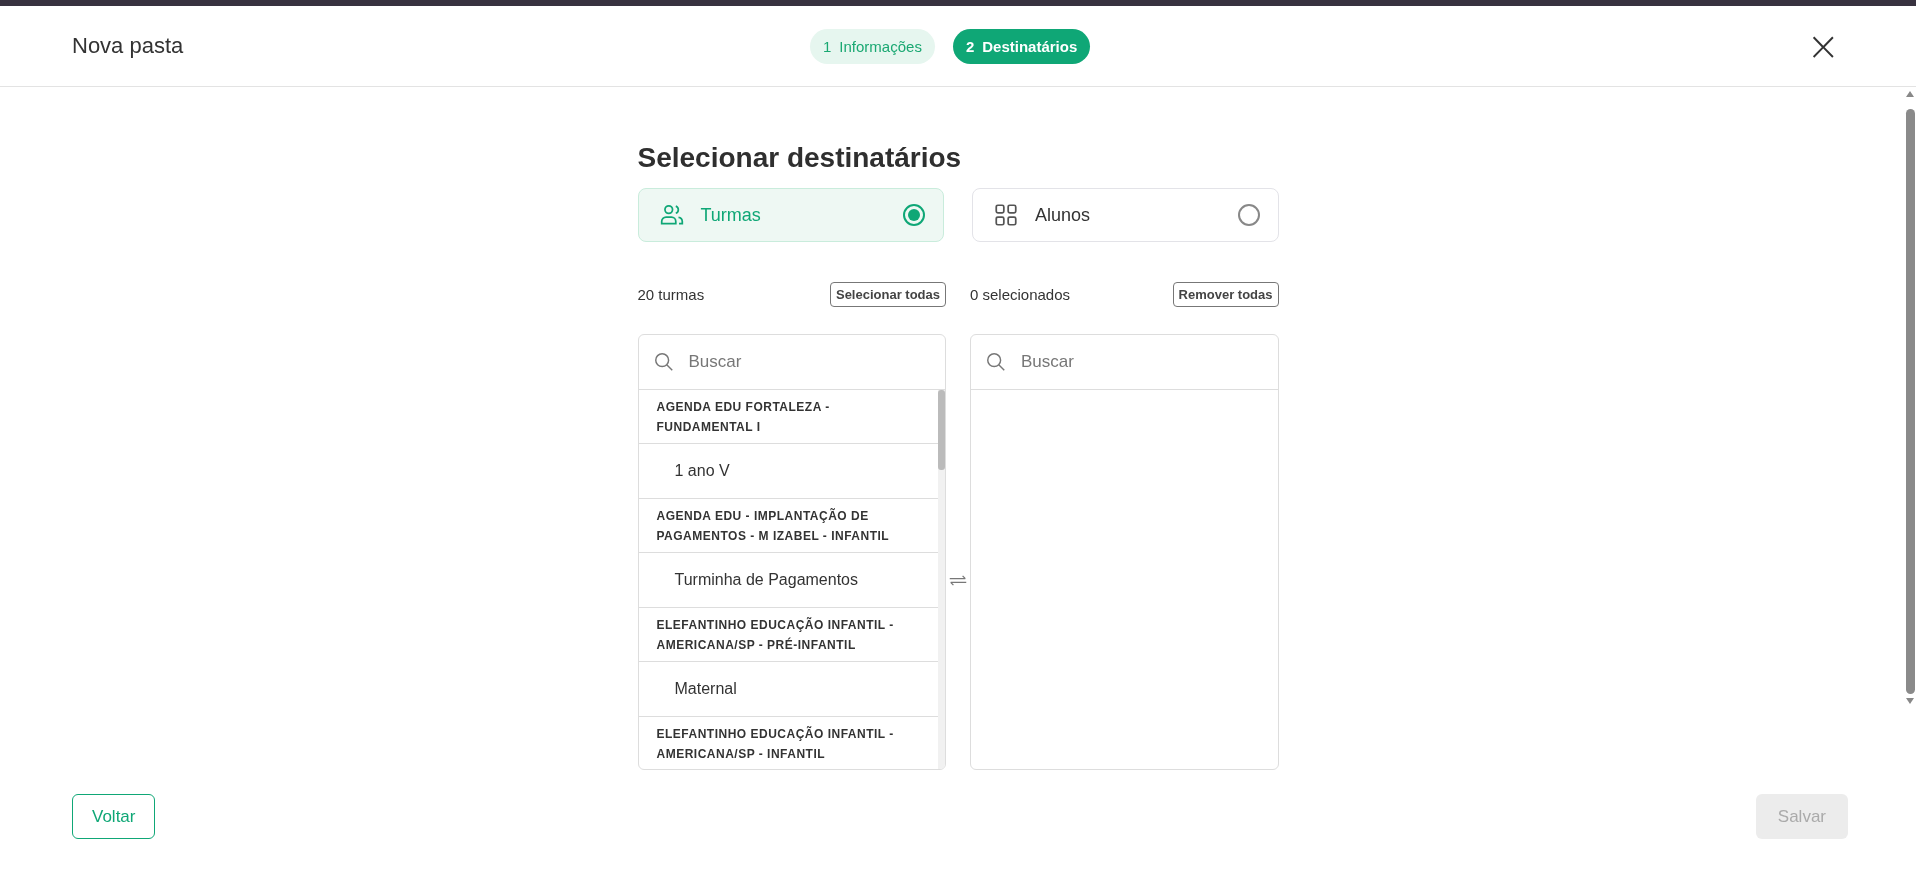 Image resolution: width=1916 pixels, height=869 pixels. I want to click on option-card: Alunos, so click(1125, 215).